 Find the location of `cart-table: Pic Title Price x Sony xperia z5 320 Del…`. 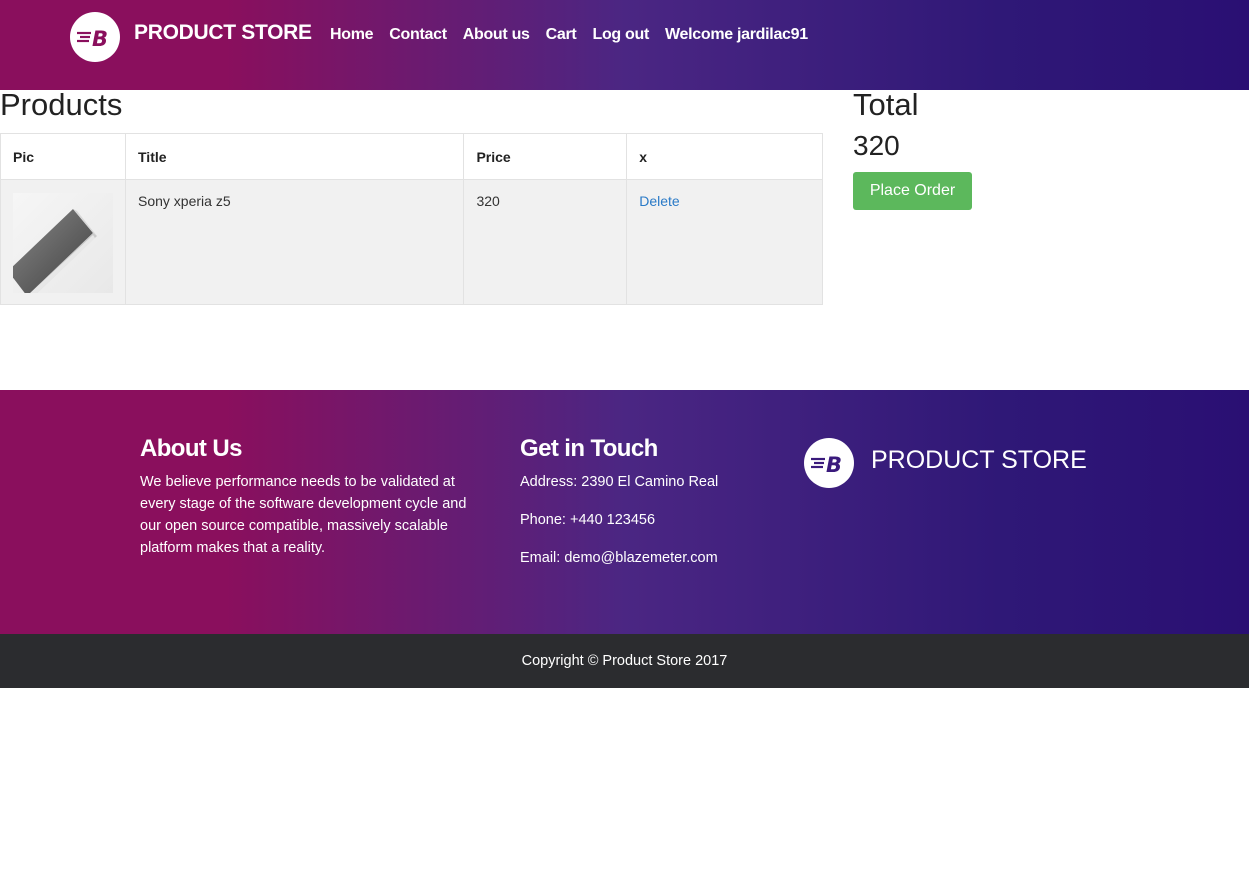

cart-table: Pic Title Price x Sony xperia z5 320 Del… is located at coordinates (411, 219).